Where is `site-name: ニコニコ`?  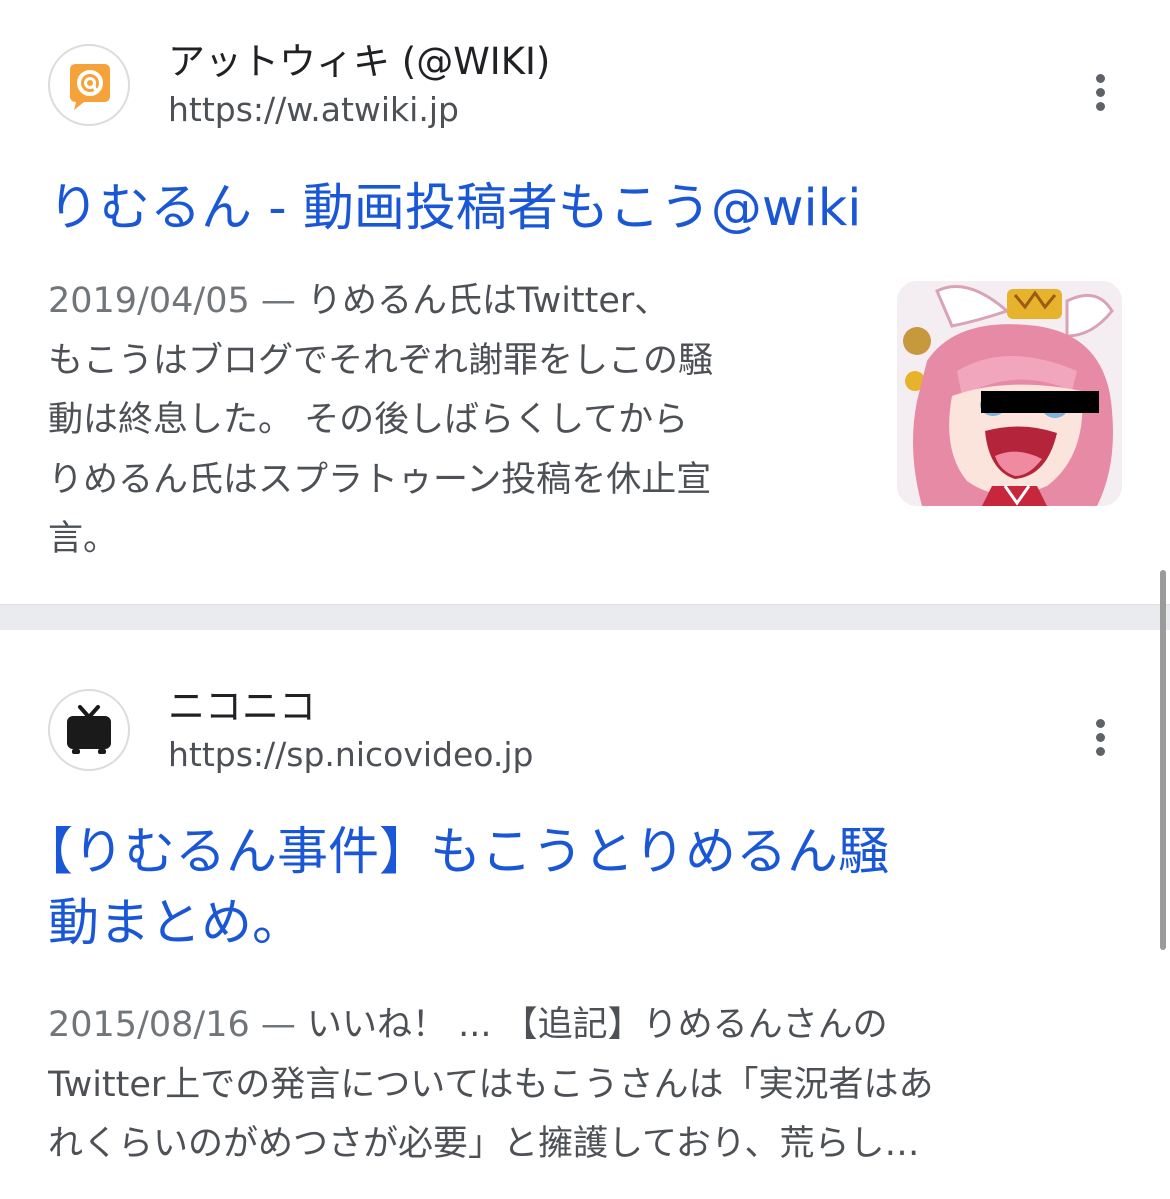
site-name: ニコニコ is located at coordinates (242, 706).